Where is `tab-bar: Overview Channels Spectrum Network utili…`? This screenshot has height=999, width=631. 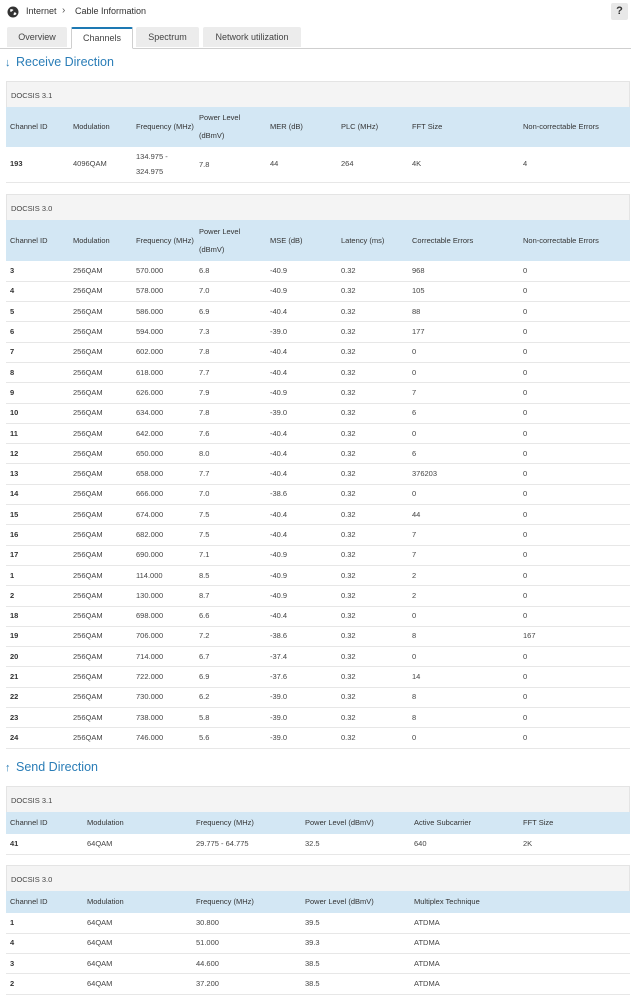
tab-bar: Overview Channels Spectrum Network utili… is located at coordinates (315, 38).